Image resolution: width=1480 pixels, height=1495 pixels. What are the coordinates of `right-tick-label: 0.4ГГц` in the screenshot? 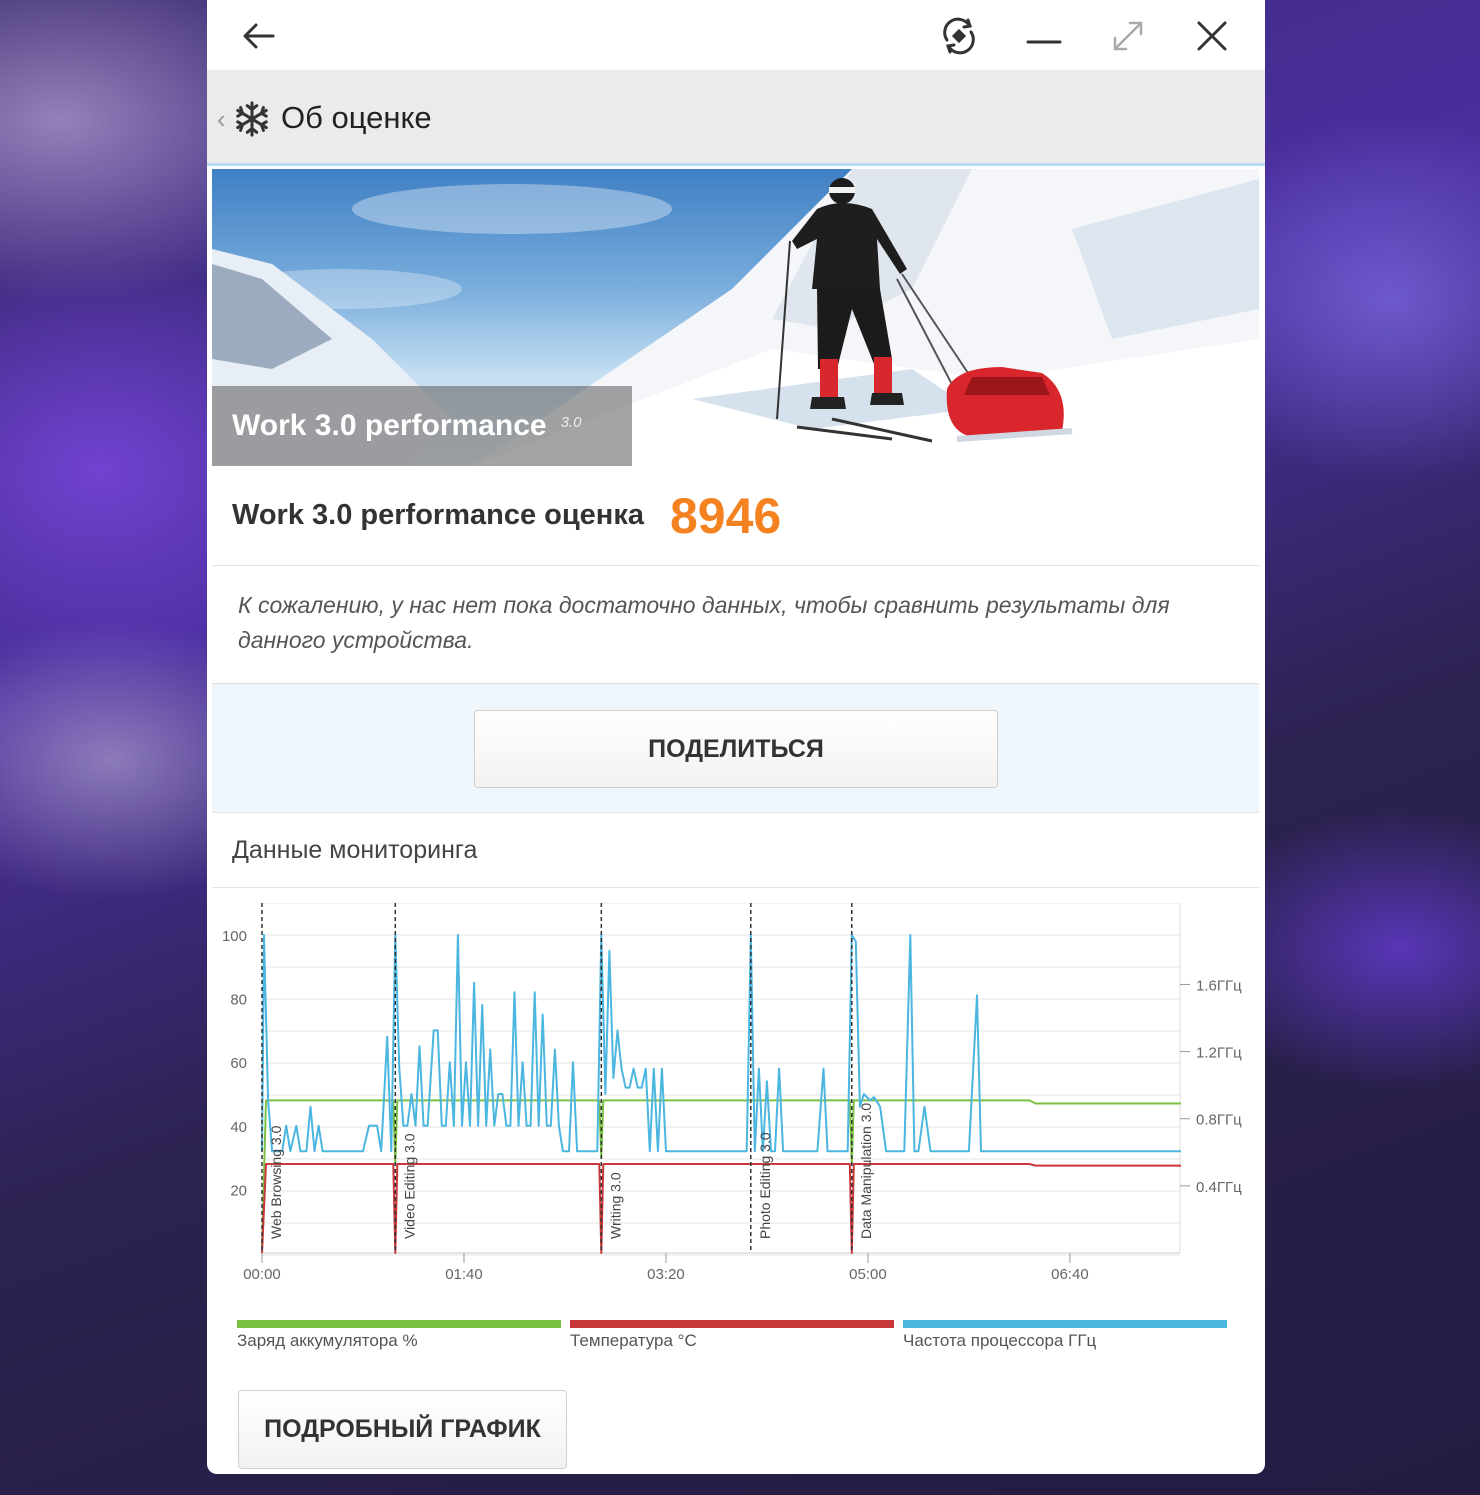 It's located at (1219, 1187).